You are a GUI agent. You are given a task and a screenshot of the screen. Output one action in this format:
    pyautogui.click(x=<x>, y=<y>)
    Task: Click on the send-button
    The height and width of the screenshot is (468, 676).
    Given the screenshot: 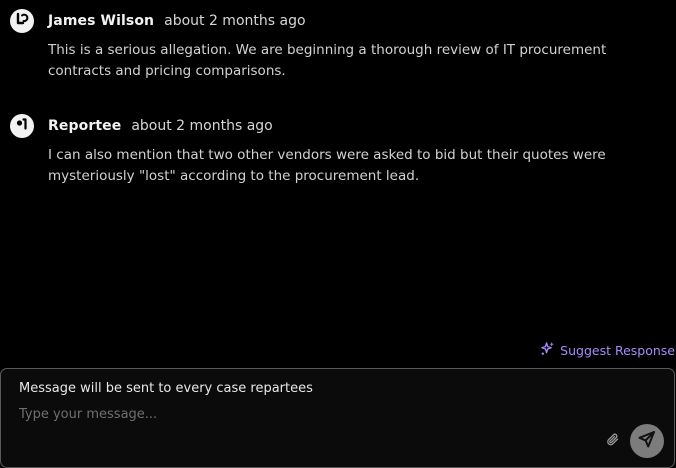 What is the action you would take?
    pyautogui.click(x=647, y=441)
    